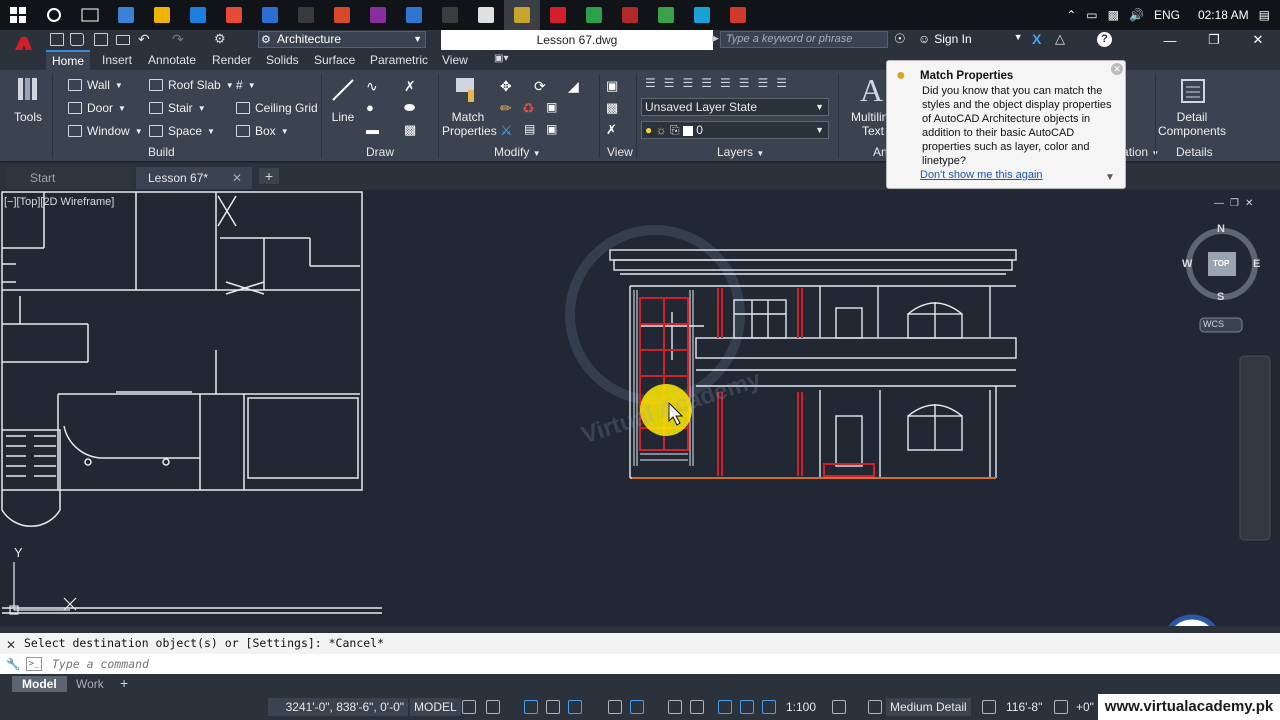  I want to click on stretch-icon: ▤, so click(529, 129).